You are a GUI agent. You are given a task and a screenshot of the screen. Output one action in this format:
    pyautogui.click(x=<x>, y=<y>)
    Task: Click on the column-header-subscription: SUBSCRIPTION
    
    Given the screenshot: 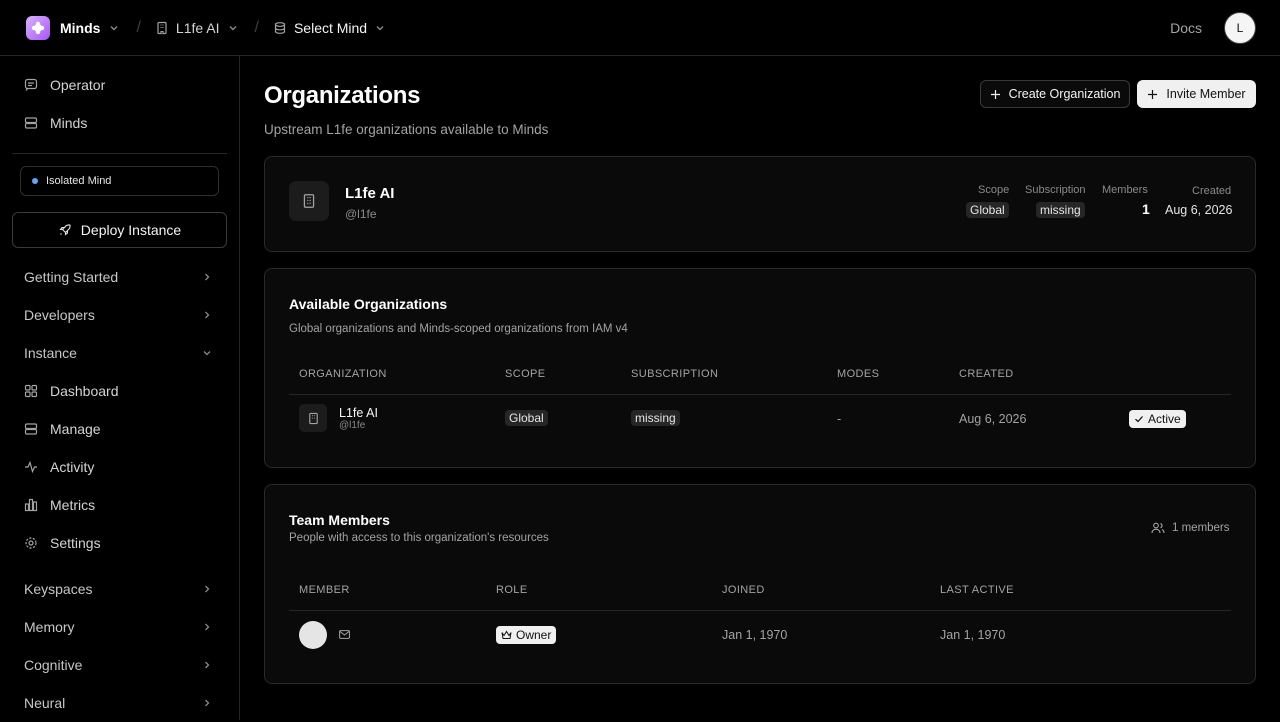 What is the action you would take?
    pyautogui.click(x=675, y=374)
    